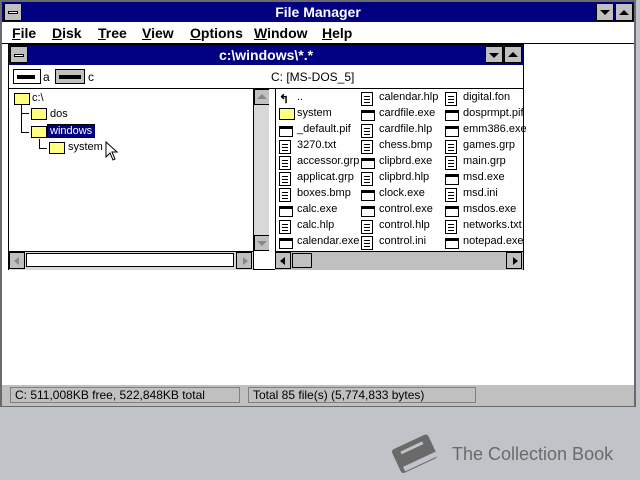 This screenshot has width=640, height=480. I want to click on tree-item-system: system, so click(85, 147).